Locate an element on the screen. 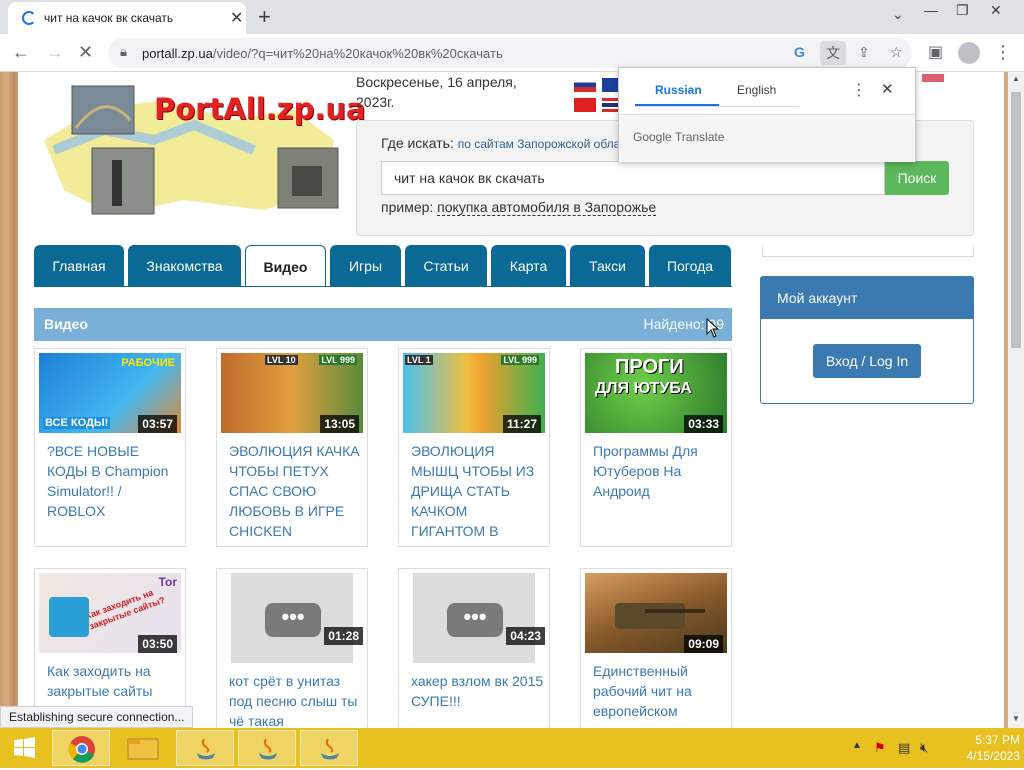 The width and height of the screenshot is (1024, 770). network-icon: ▤ is located at coordinates (904, 748).